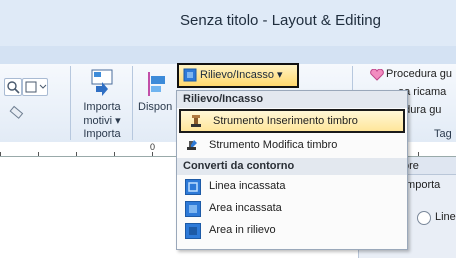  Describe the element at coordinates (292, 99) in the screenshot. I see `menu-section-header: Rilievo/Incasso` at that location.